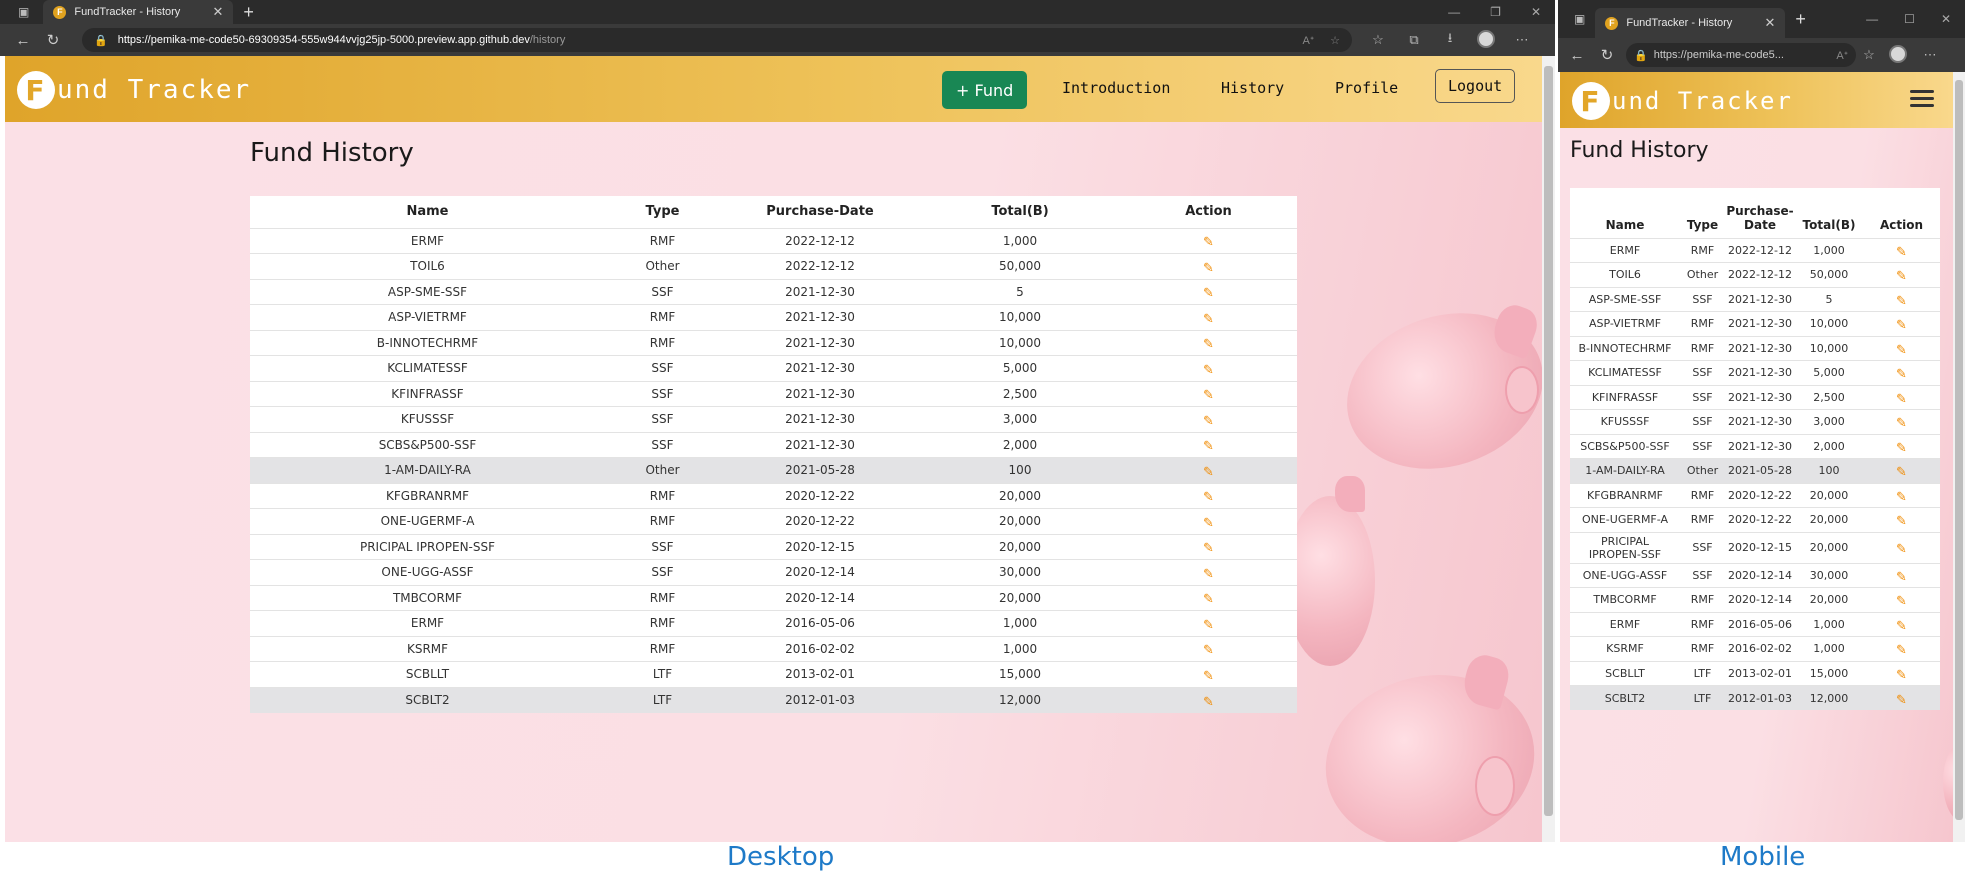 This screenshot has width=1965, height=893. Describe the element at coordinates (1741, 55) in the screenshot. I see `mobile-address-bar: 🔒 https://pemika-me-code5... Aᐩ` at that location.